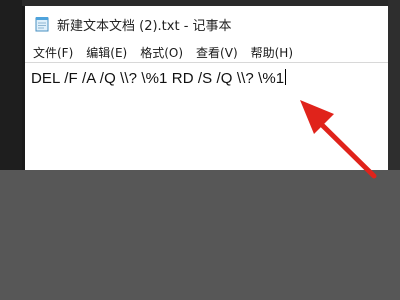 The height and width of the screenshot is (300, 400). Describe the element at coordinates (286, 77) in the screenshot. I see `text-caret` at that location.